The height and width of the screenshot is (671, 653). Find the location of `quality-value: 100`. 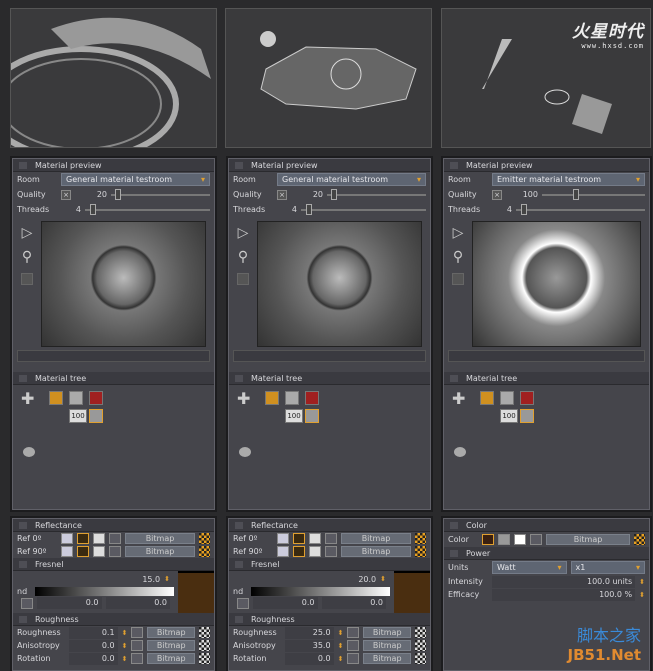

quality-value: 100 is located at coordinates (522, 194).